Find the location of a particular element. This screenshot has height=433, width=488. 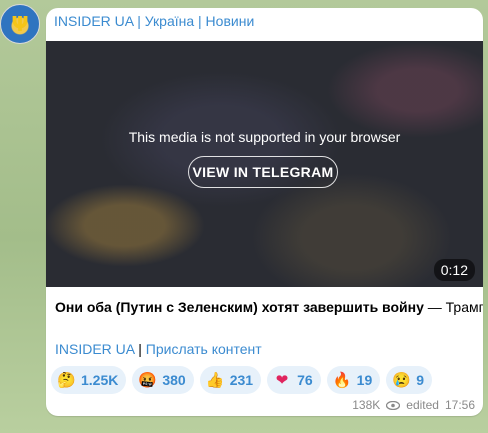

channel-avatar: Ψ is located at coordinates (20, 24).